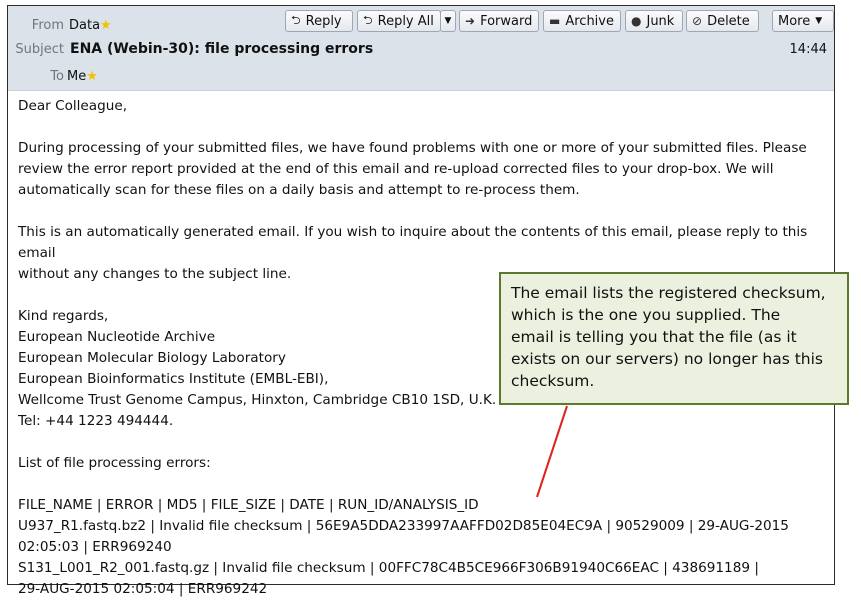 This screenshot has height=600, width=861. I want to click on to-label: To, so click(57, 76).